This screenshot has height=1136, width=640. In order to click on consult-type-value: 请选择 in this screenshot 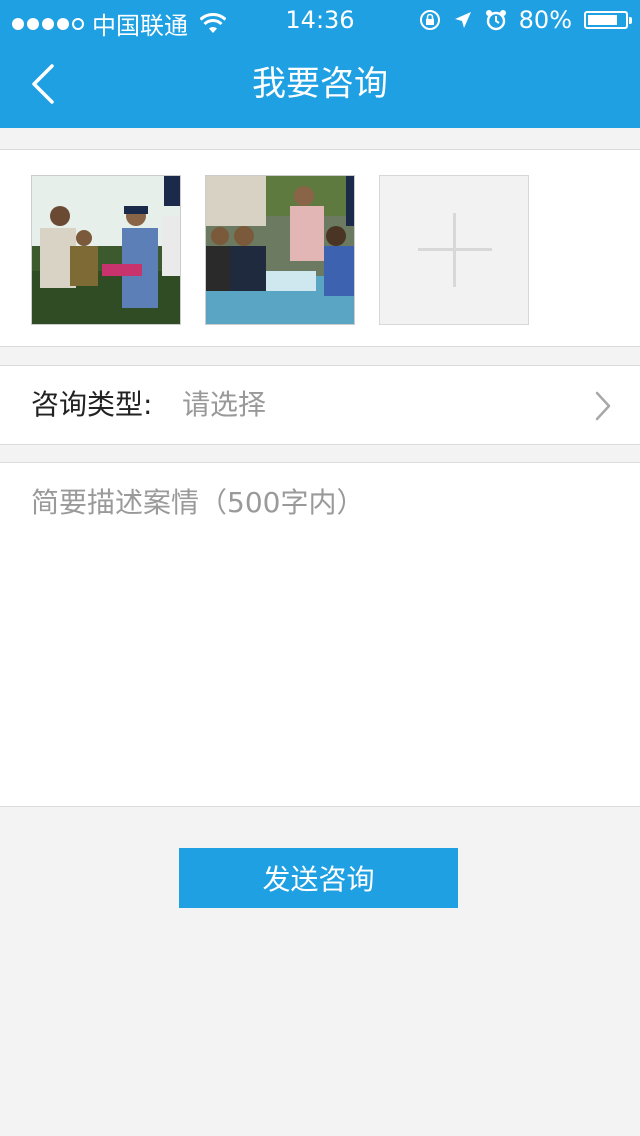, I will do `click(224, 404)`.